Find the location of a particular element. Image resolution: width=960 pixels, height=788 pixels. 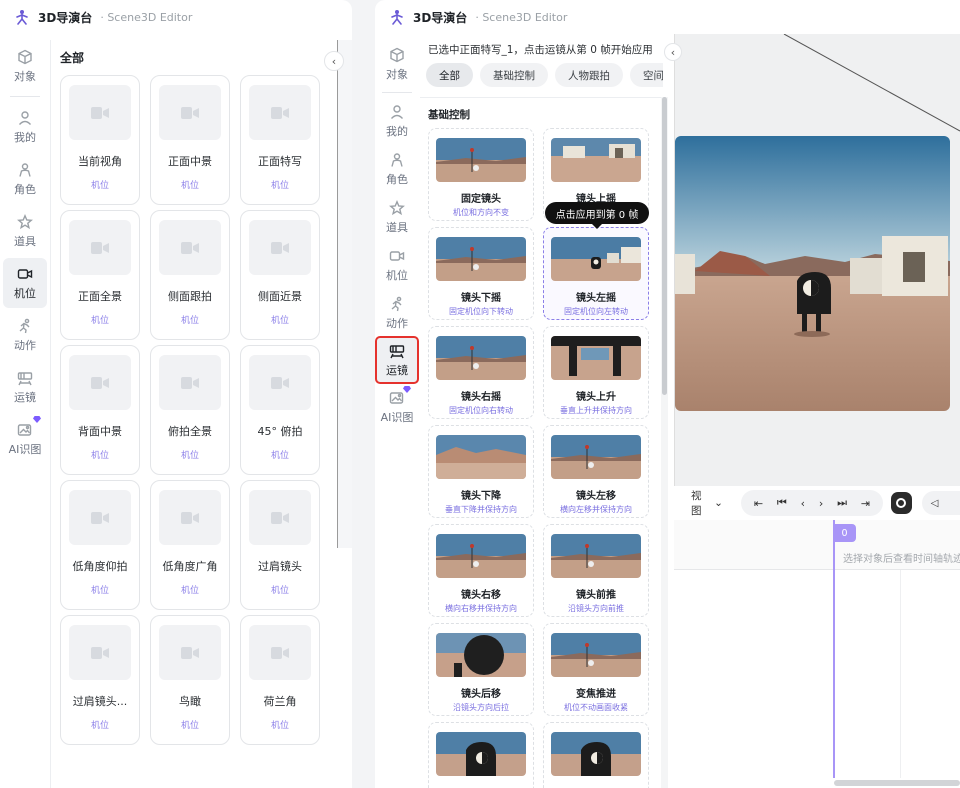

camera-movement-card: 镜头后移 沿镜头方向后拉 is located at coordinates (481, 669).